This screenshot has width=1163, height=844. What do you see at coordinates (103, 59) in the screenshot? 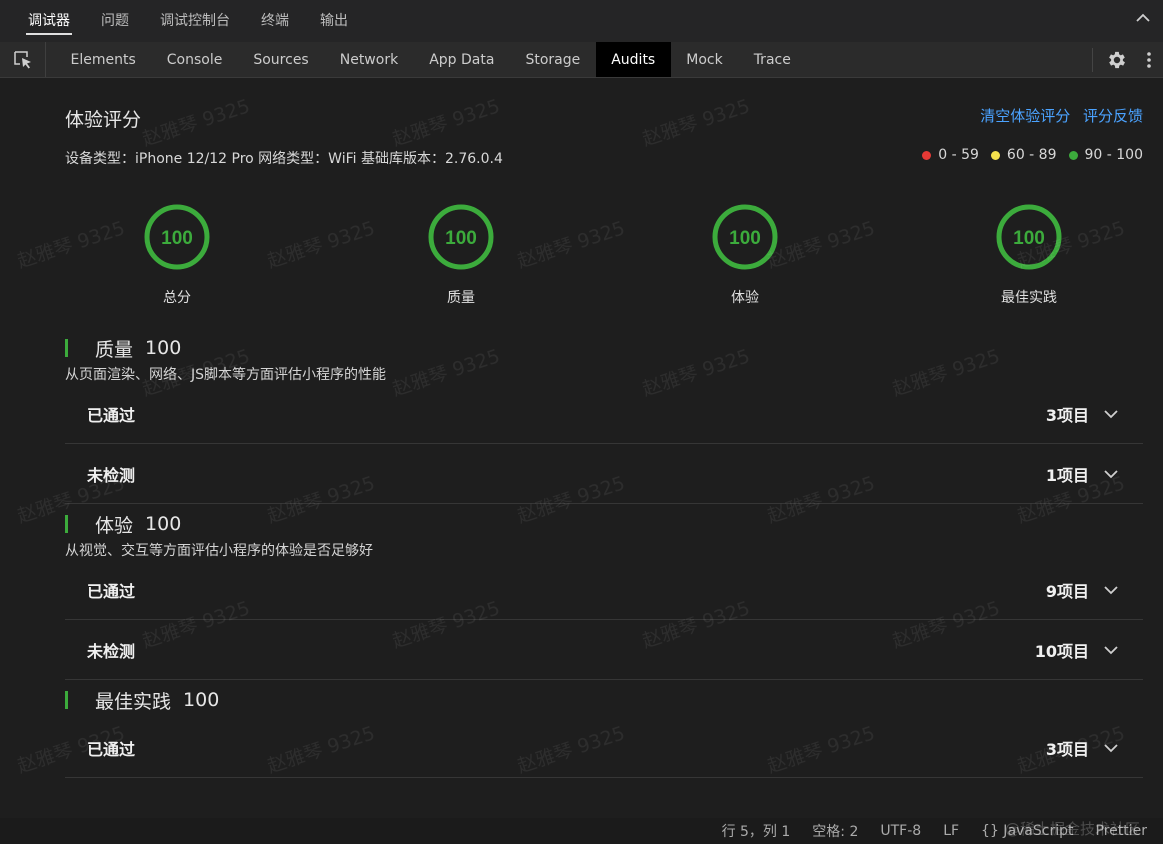
I see `tab-elements: Elements` at bounding box center [103, 59].